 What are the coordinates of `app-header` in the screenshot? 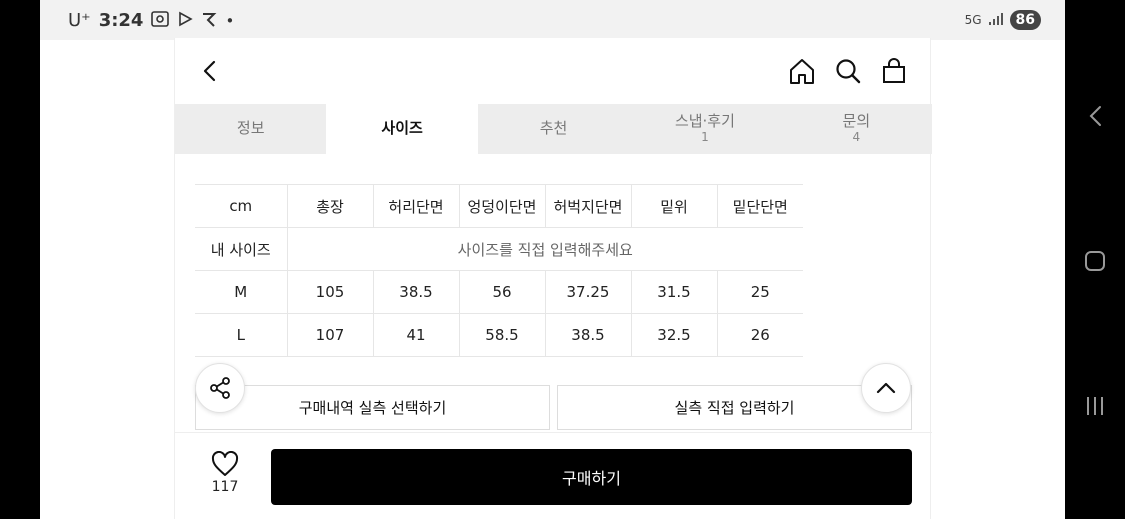 It's located at (553, 71).